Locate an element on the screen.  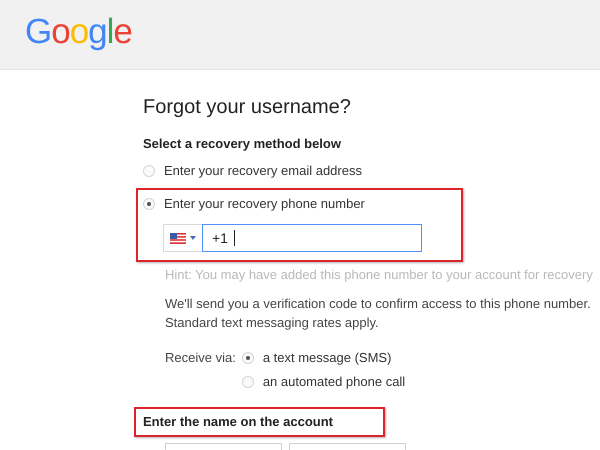
page-title: Forgot your username? is located at coordinates (247, 107).